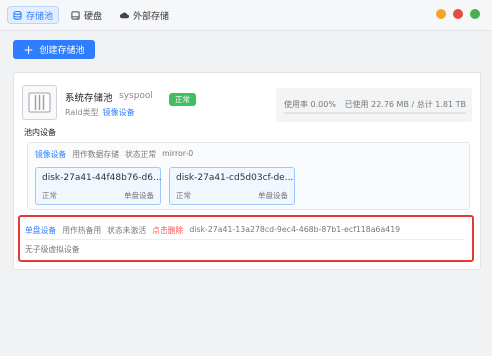 The width and height of the screenshot is (492, 356). I want to click on status-badge: 正常, so click(182, 99).